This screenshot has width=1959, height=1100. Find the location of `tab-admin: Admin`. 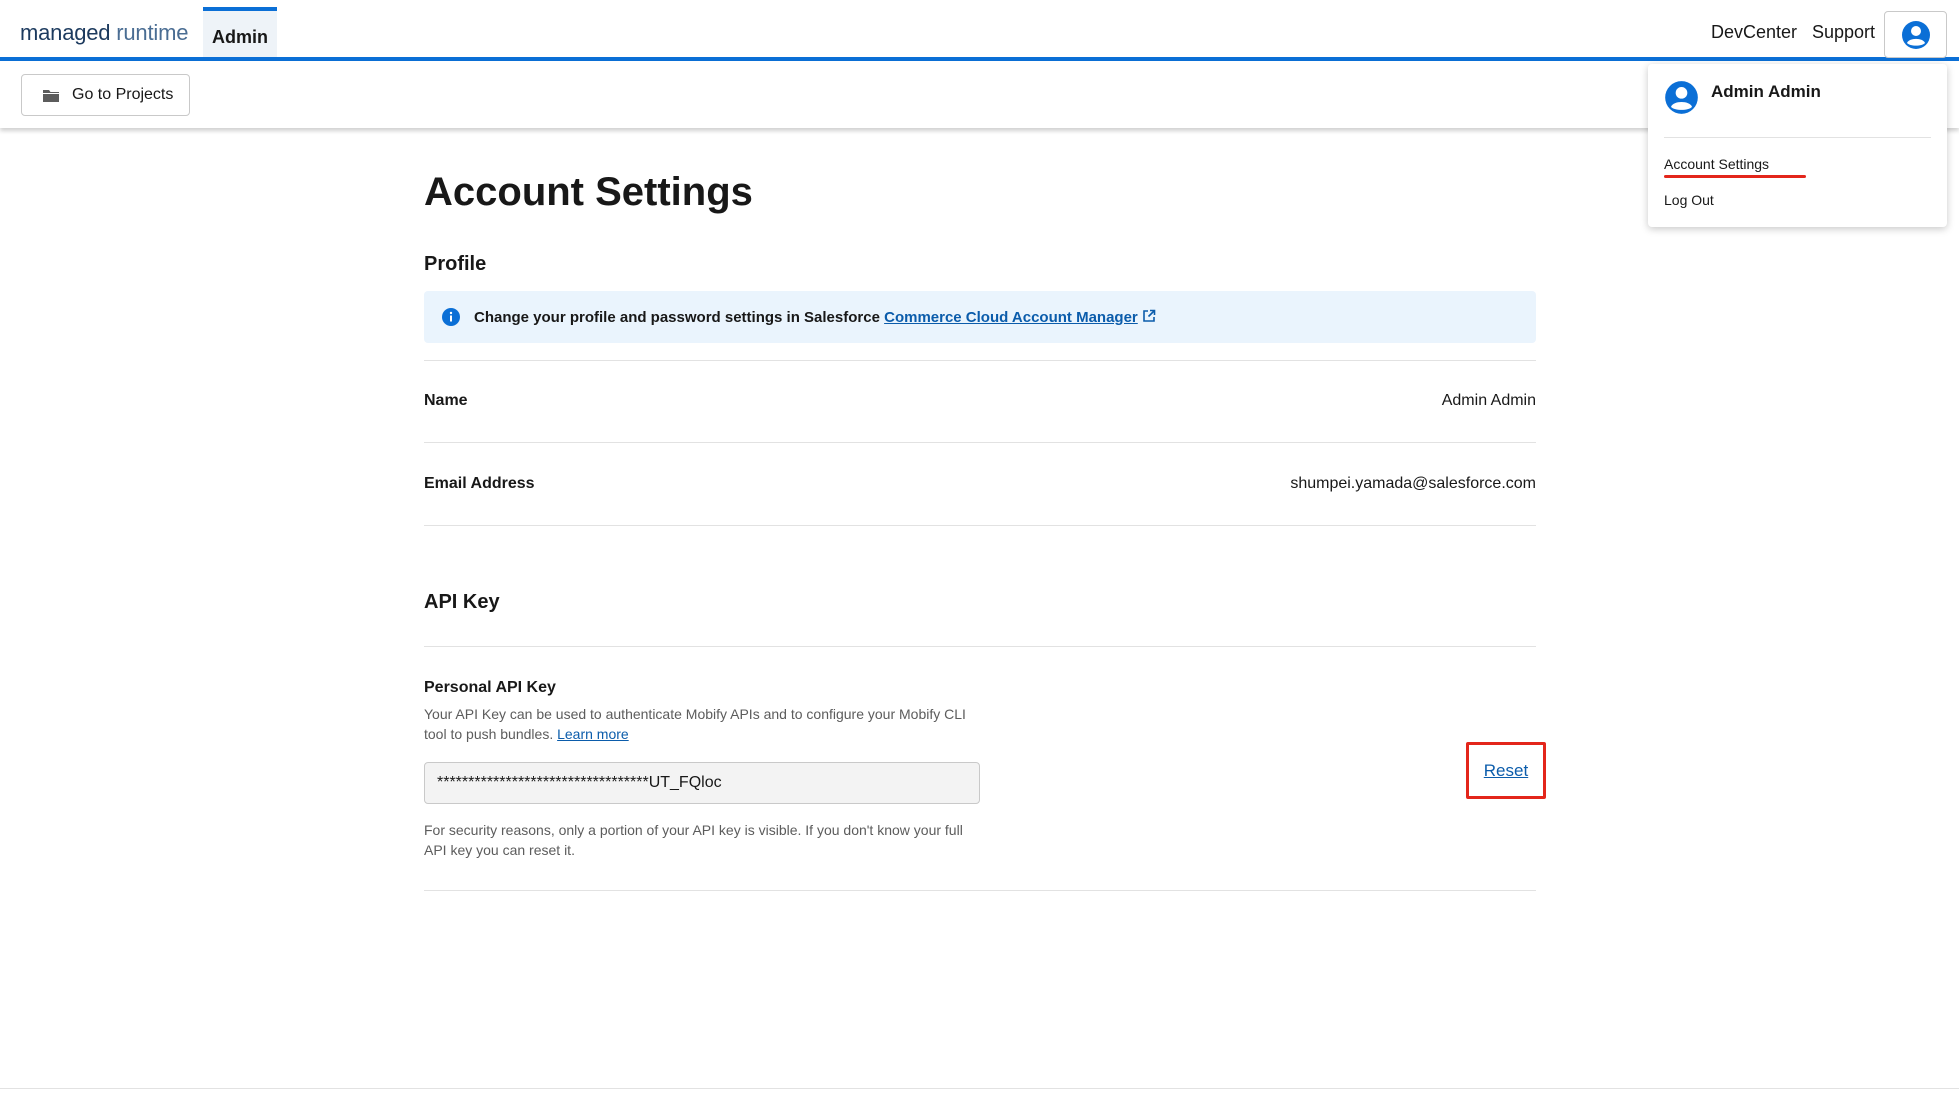

tab-admin: Admin is located at coordinates (240, 32).